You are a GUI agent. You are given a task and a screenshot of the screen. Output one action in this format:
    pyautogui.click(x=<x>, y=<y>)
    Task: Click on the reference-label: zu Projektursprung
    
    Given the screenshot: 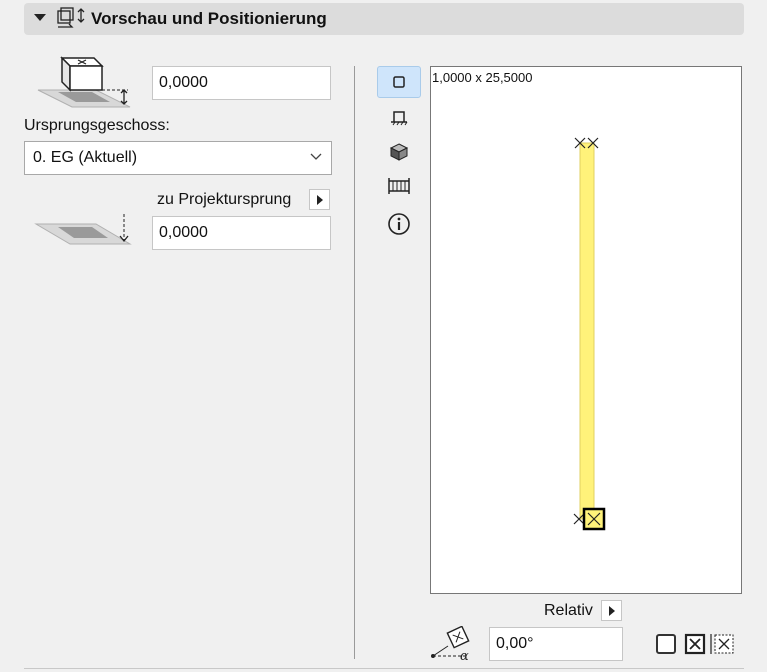 What is the action you would take?
    pyautogui.click(x=224, y=199)
    